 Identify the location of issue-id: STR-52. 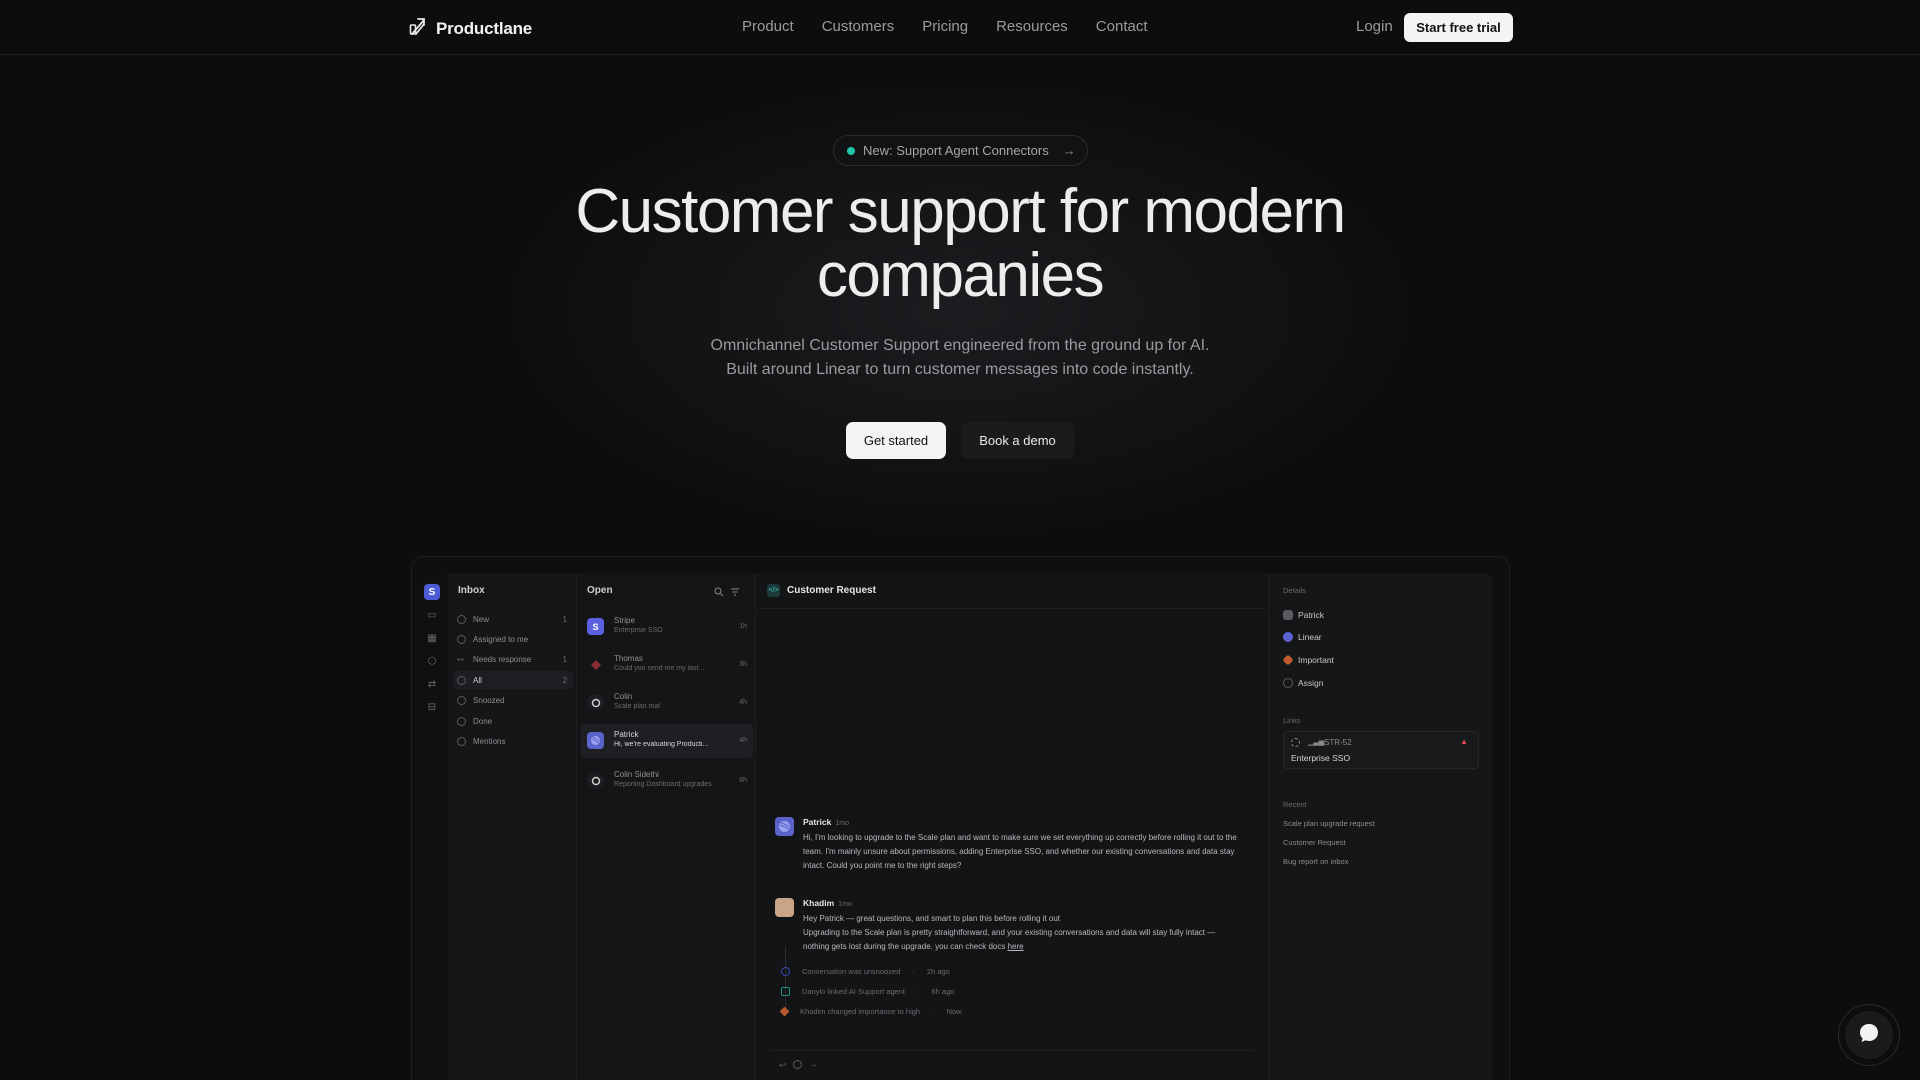
(1338, 742).